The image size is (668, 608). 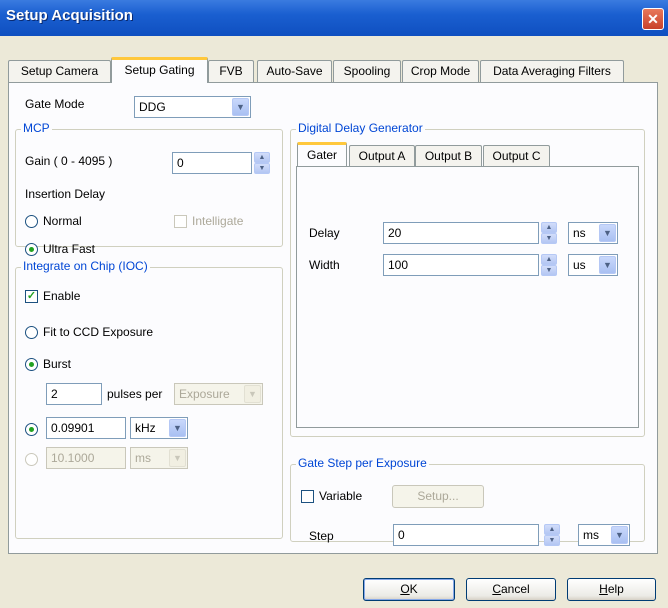 I want to click on ultra-fast-label: Ultra Fast, so click(x=69, y=249).